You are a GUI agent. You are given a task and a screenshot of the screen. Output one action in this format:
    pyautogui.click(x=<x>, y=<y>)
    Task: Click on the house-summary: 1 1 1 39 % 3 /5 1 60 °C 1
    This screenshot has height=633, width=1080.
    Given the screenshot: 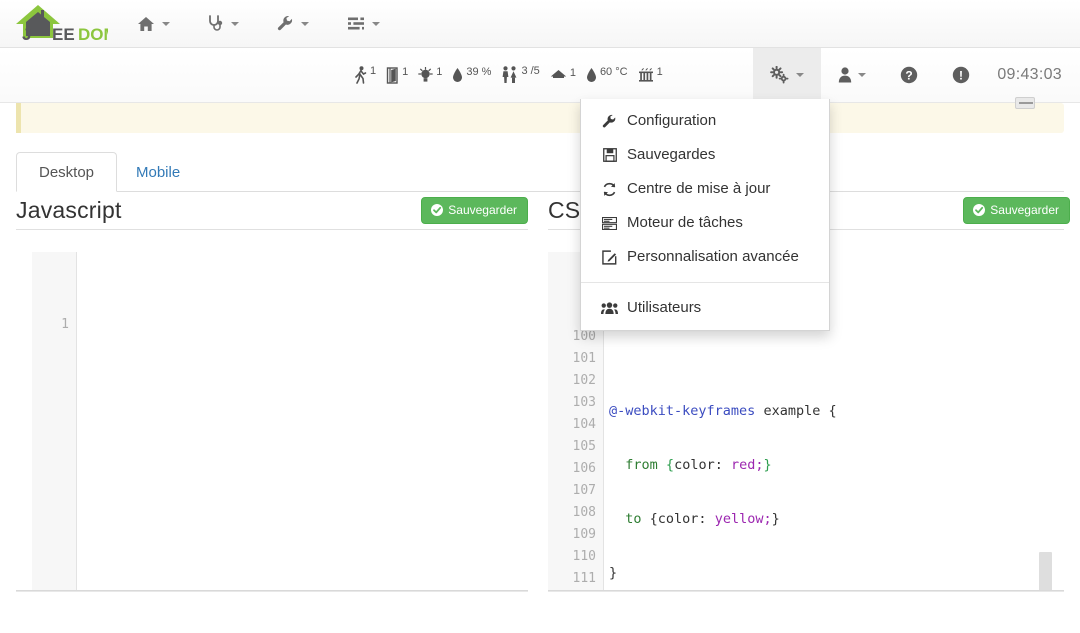 What is the action you would take?
    pyautogui.click(x=509, y=75)
    